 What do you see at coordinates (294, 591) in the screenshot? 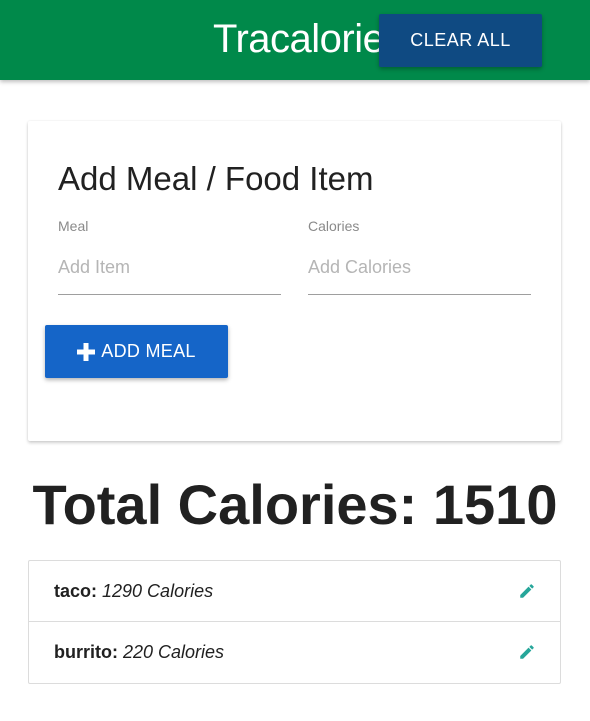
I see `list-item: taco: 1290 Calories` at bounding box center [294, 591].